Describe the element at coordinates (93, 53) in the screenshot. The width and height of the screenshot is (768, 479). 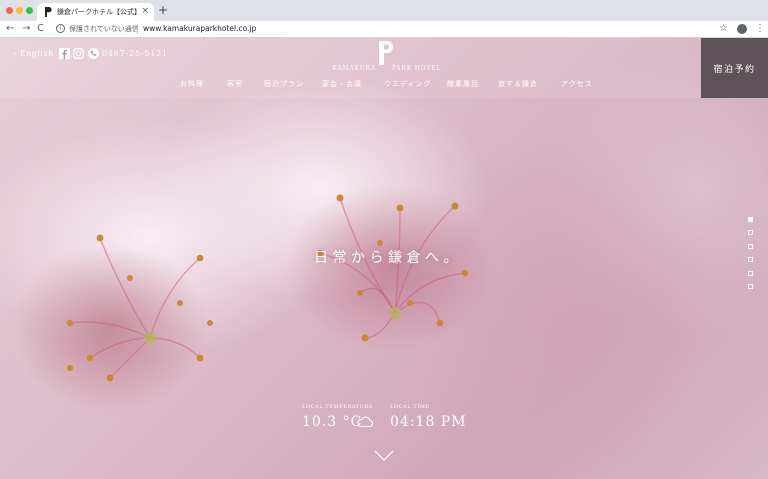
I see `phone-icon` at that location.